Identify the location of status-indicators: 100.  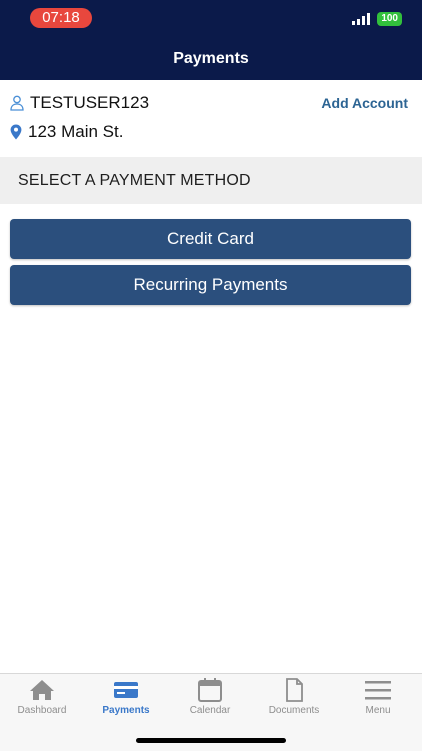
(377, 19).